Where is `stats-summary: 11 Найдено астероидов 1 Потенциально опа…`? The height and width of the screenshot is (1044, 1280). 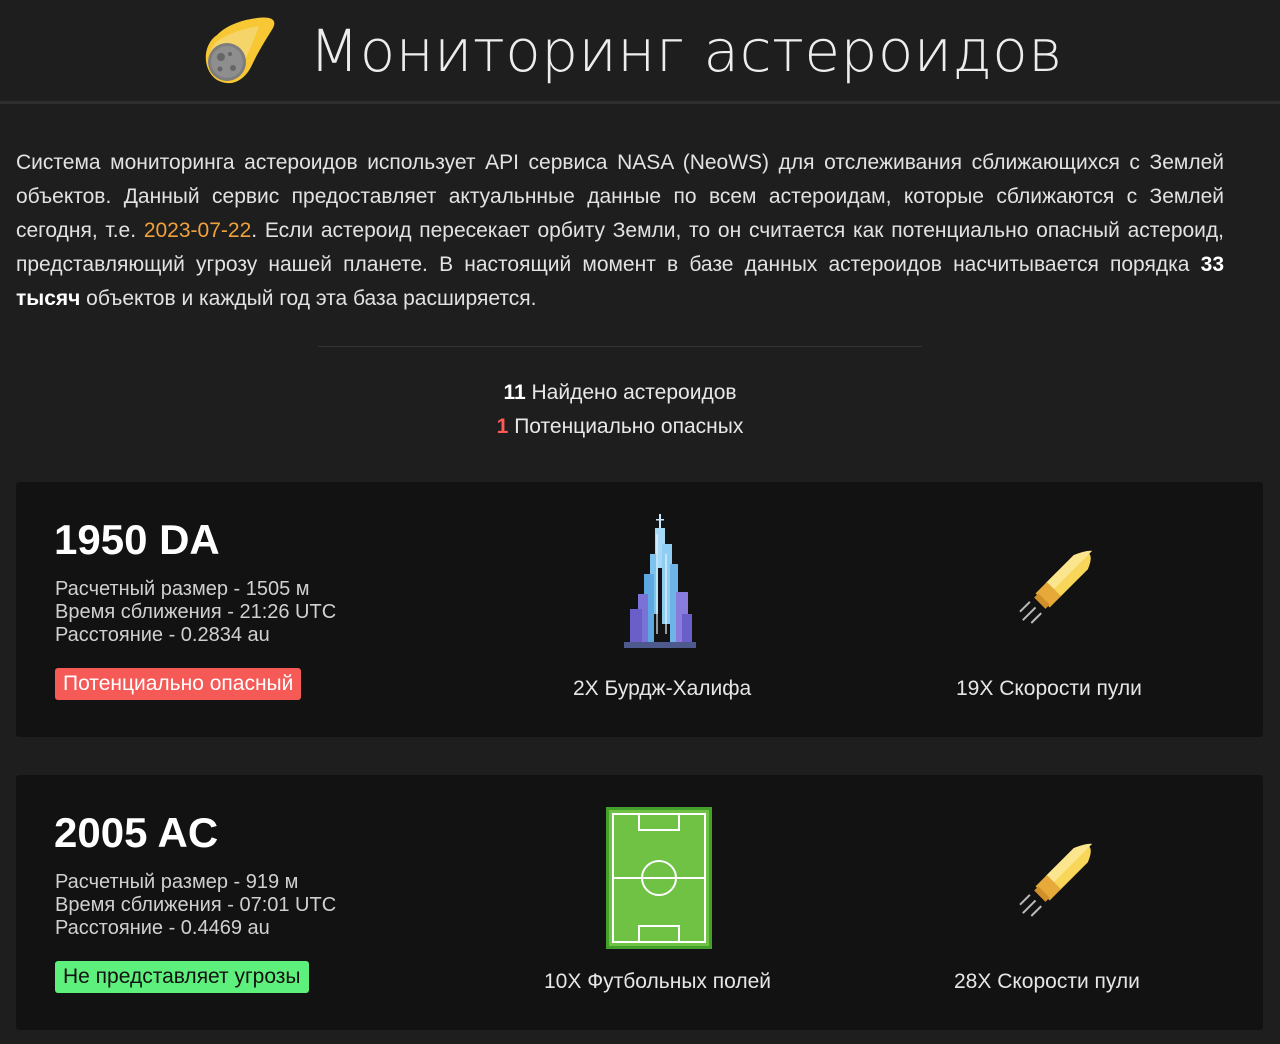 stats-summary: 11 Найдено астероидов 1 Потенциально опа… is located at coordinates (620, 410).